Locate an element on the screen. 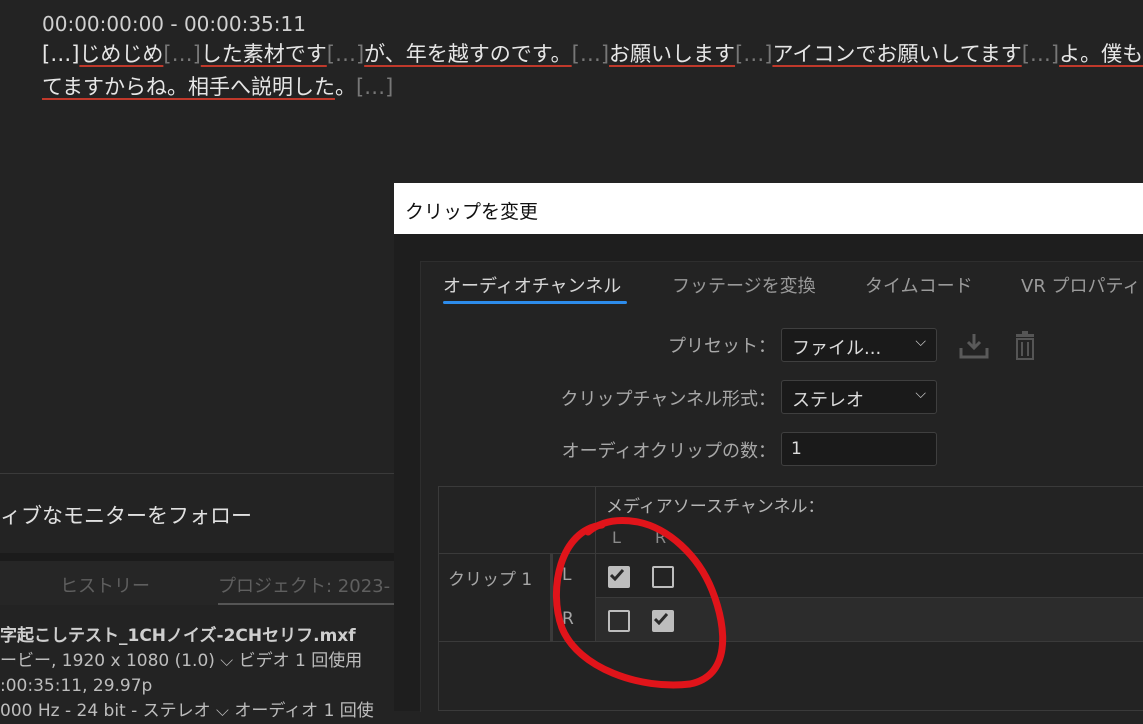 The image size is (1143, 724). checkbox-l-to-r is located at coordinates (663, 577).